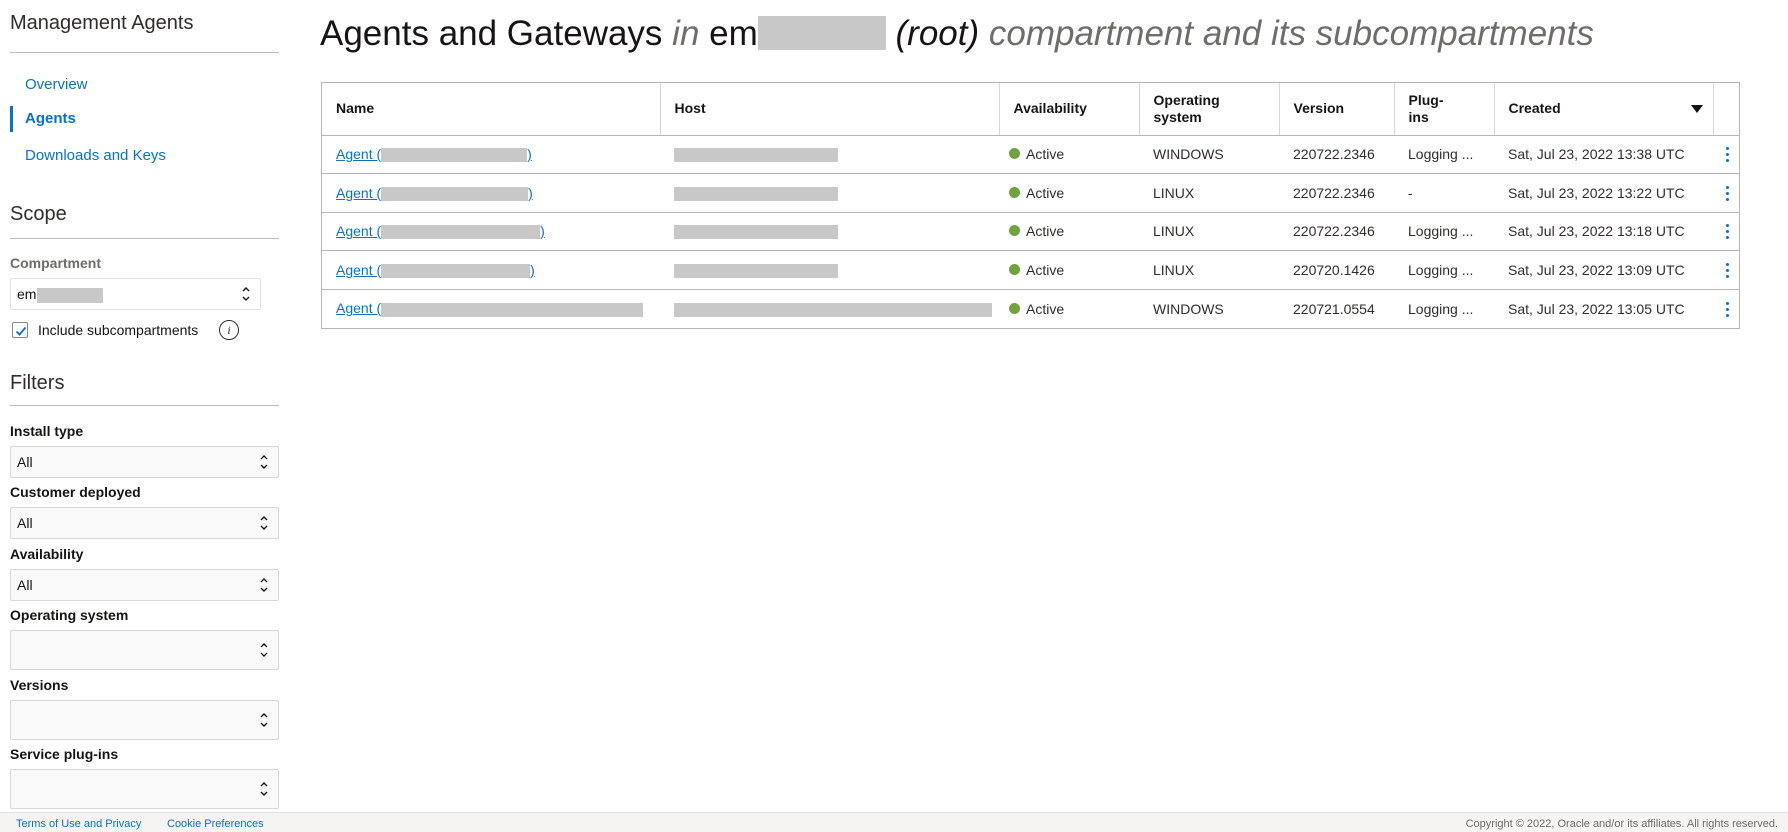 Image resolution: width=1788 pixels, height=832 pixels. I want to click on column-header-availability: Availability, so click(1069, 109).